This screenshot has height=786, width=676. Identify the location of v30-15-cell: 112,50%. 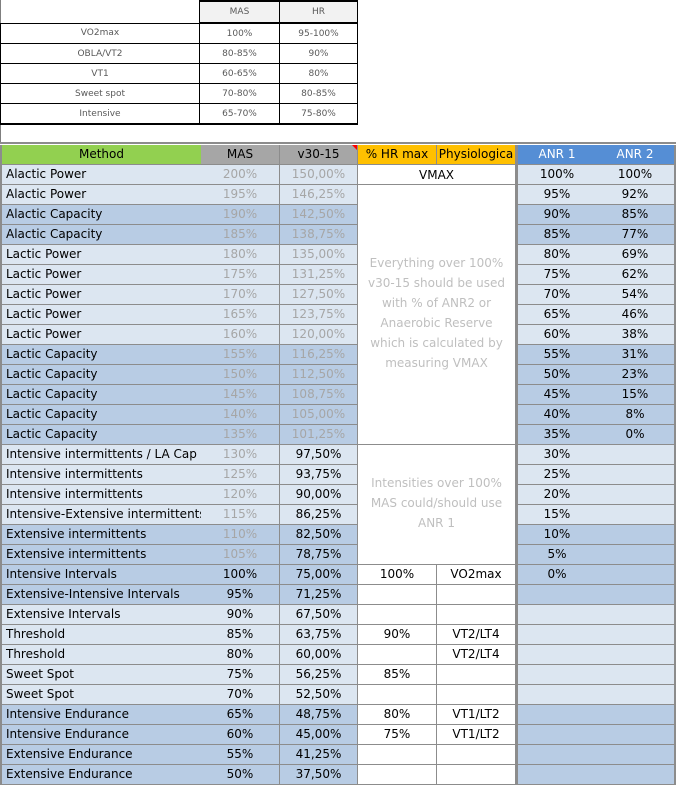
(319, 375).